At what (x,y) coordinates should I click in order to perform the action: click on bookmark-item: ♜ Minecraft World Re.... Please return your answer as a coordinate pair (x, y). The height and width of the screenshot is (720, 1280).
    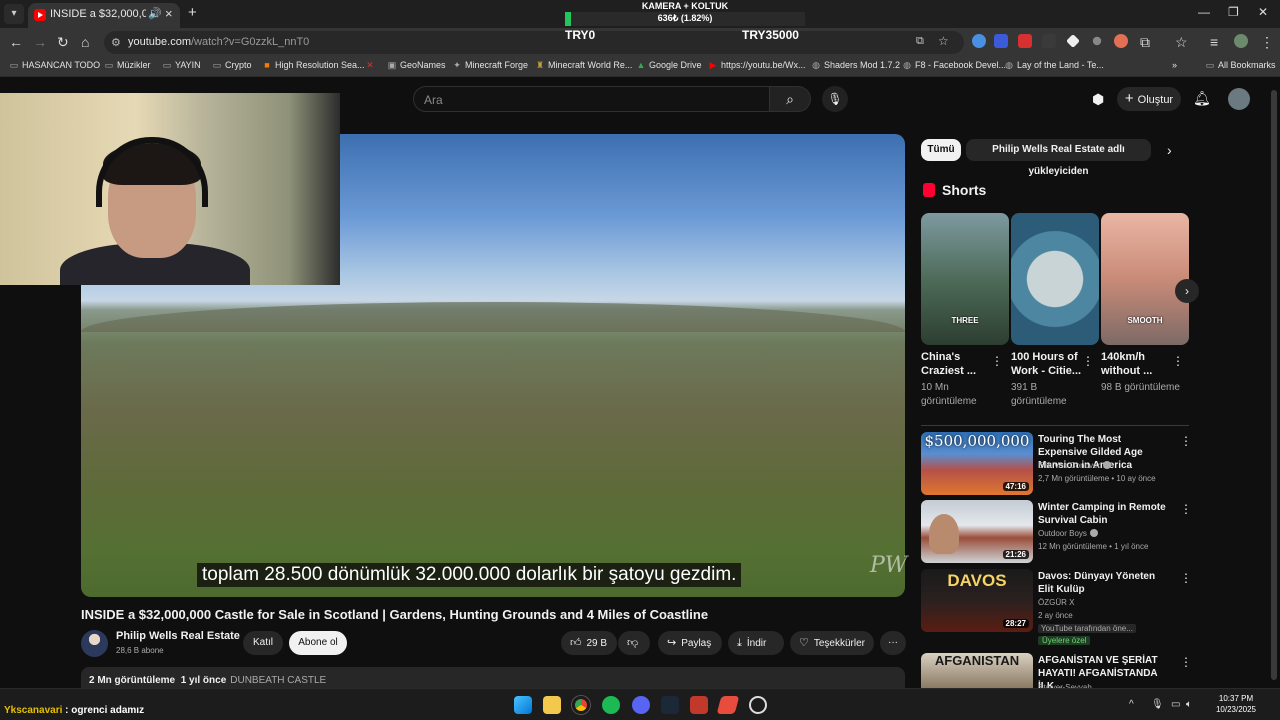
    Looking at the image, I should click on (583, 65).